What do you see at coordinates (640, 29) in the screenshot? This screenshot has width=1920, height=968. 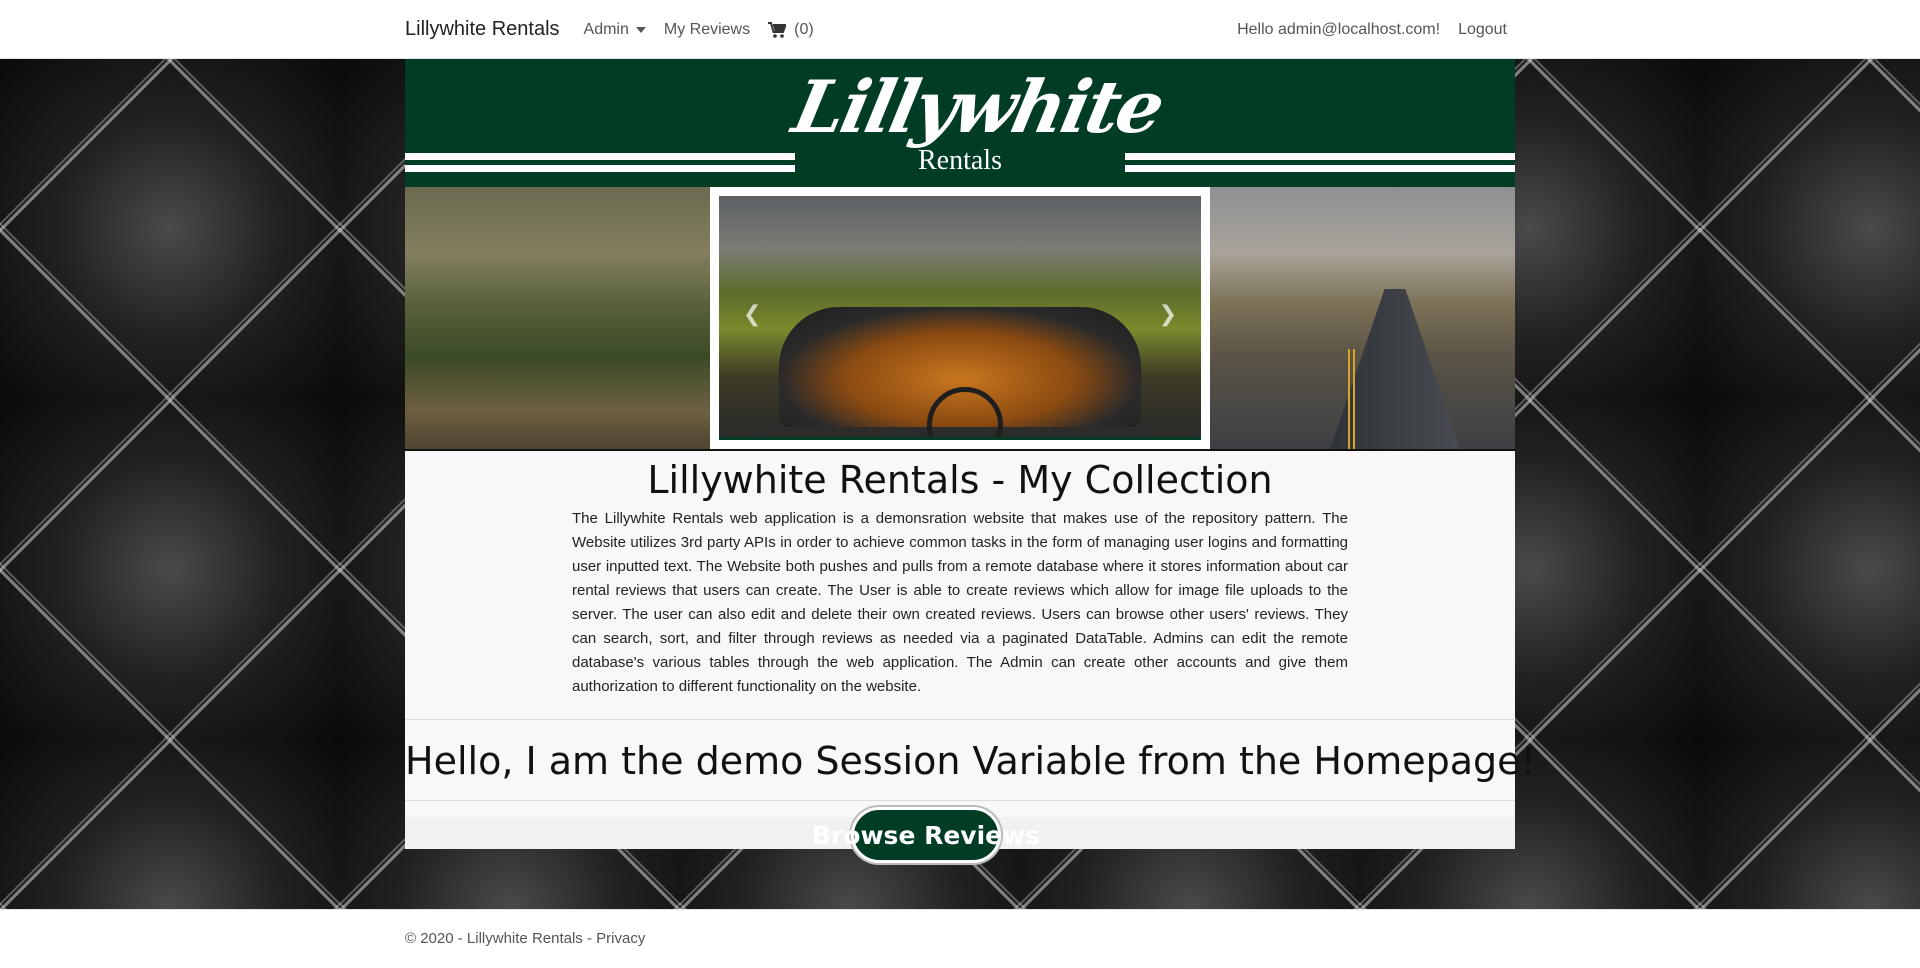 I see `caret-down-icon` at bounding box center [640, 29].